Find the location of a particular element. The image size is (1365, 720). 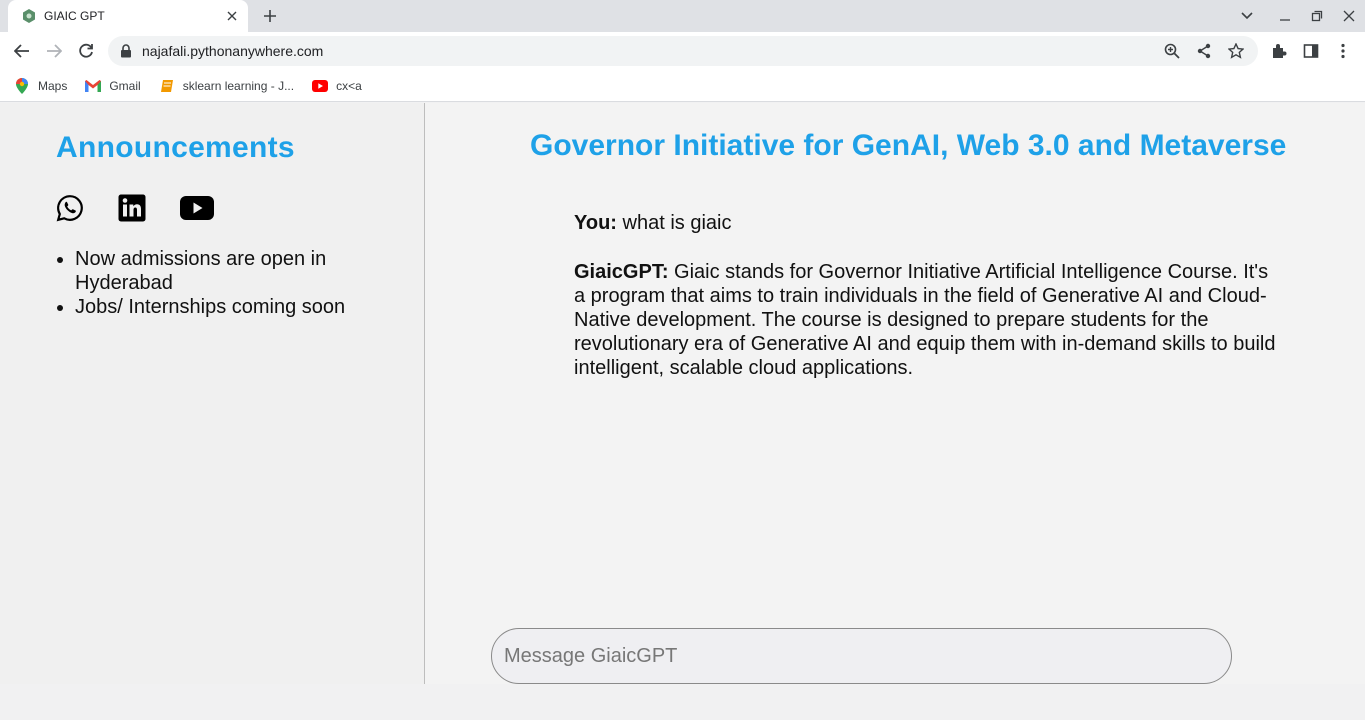

bookmark-label: Gmail is located at coordinates (125, 85).